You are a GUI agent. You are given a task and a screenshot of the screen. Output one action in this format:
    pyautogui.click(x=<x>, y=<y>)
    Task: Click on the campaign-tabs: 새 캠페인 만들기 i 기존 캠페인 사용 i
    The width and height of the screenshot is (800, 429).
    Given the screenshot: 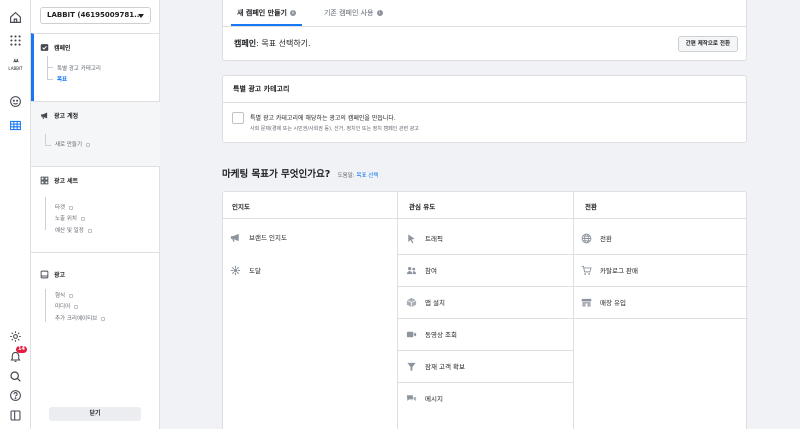 What is the action you would take?
    pyautogui.click(x=310, y=13)
    